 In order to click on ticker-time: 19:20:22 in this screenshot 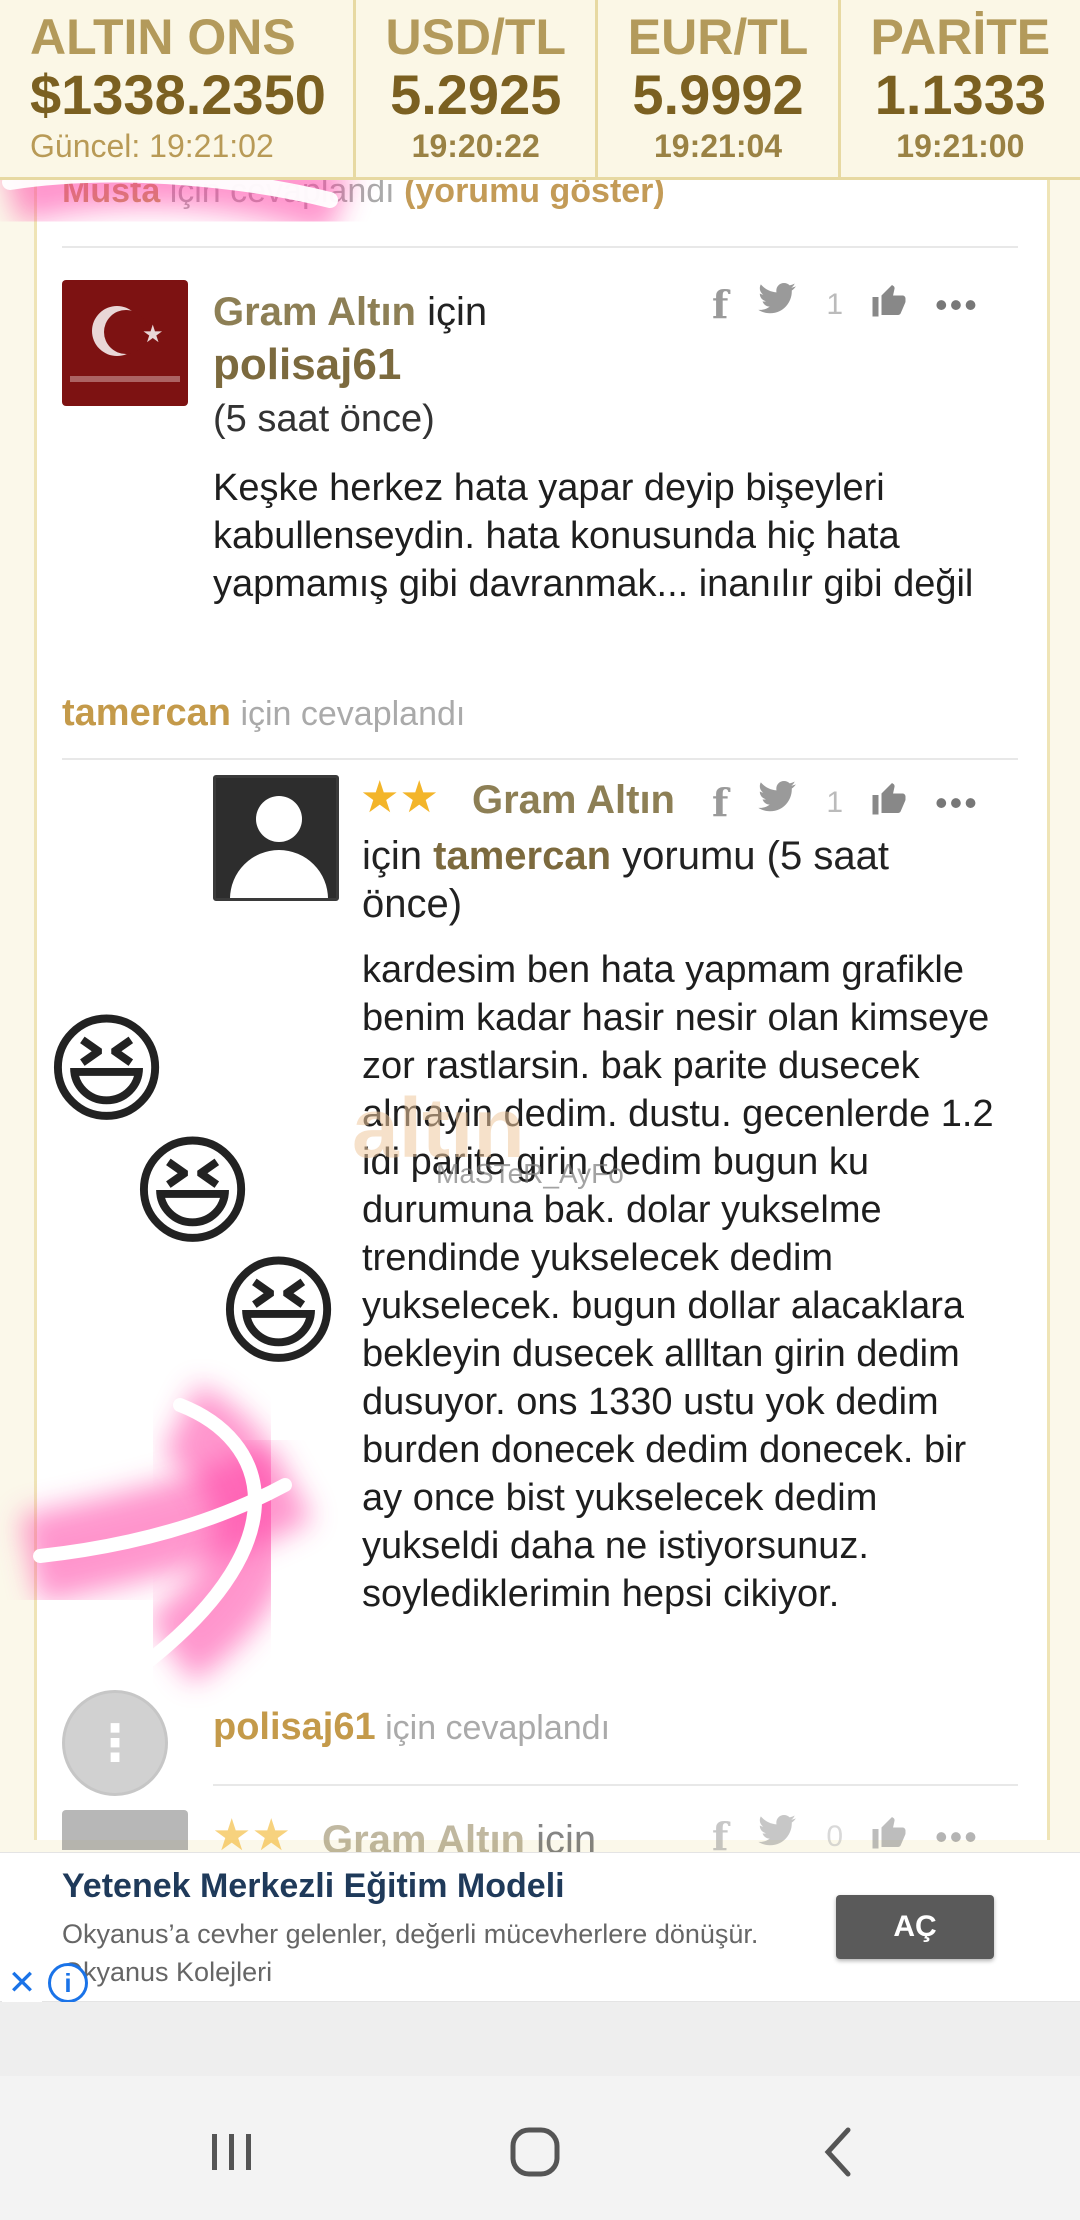, I will do `click(475, 146)`.